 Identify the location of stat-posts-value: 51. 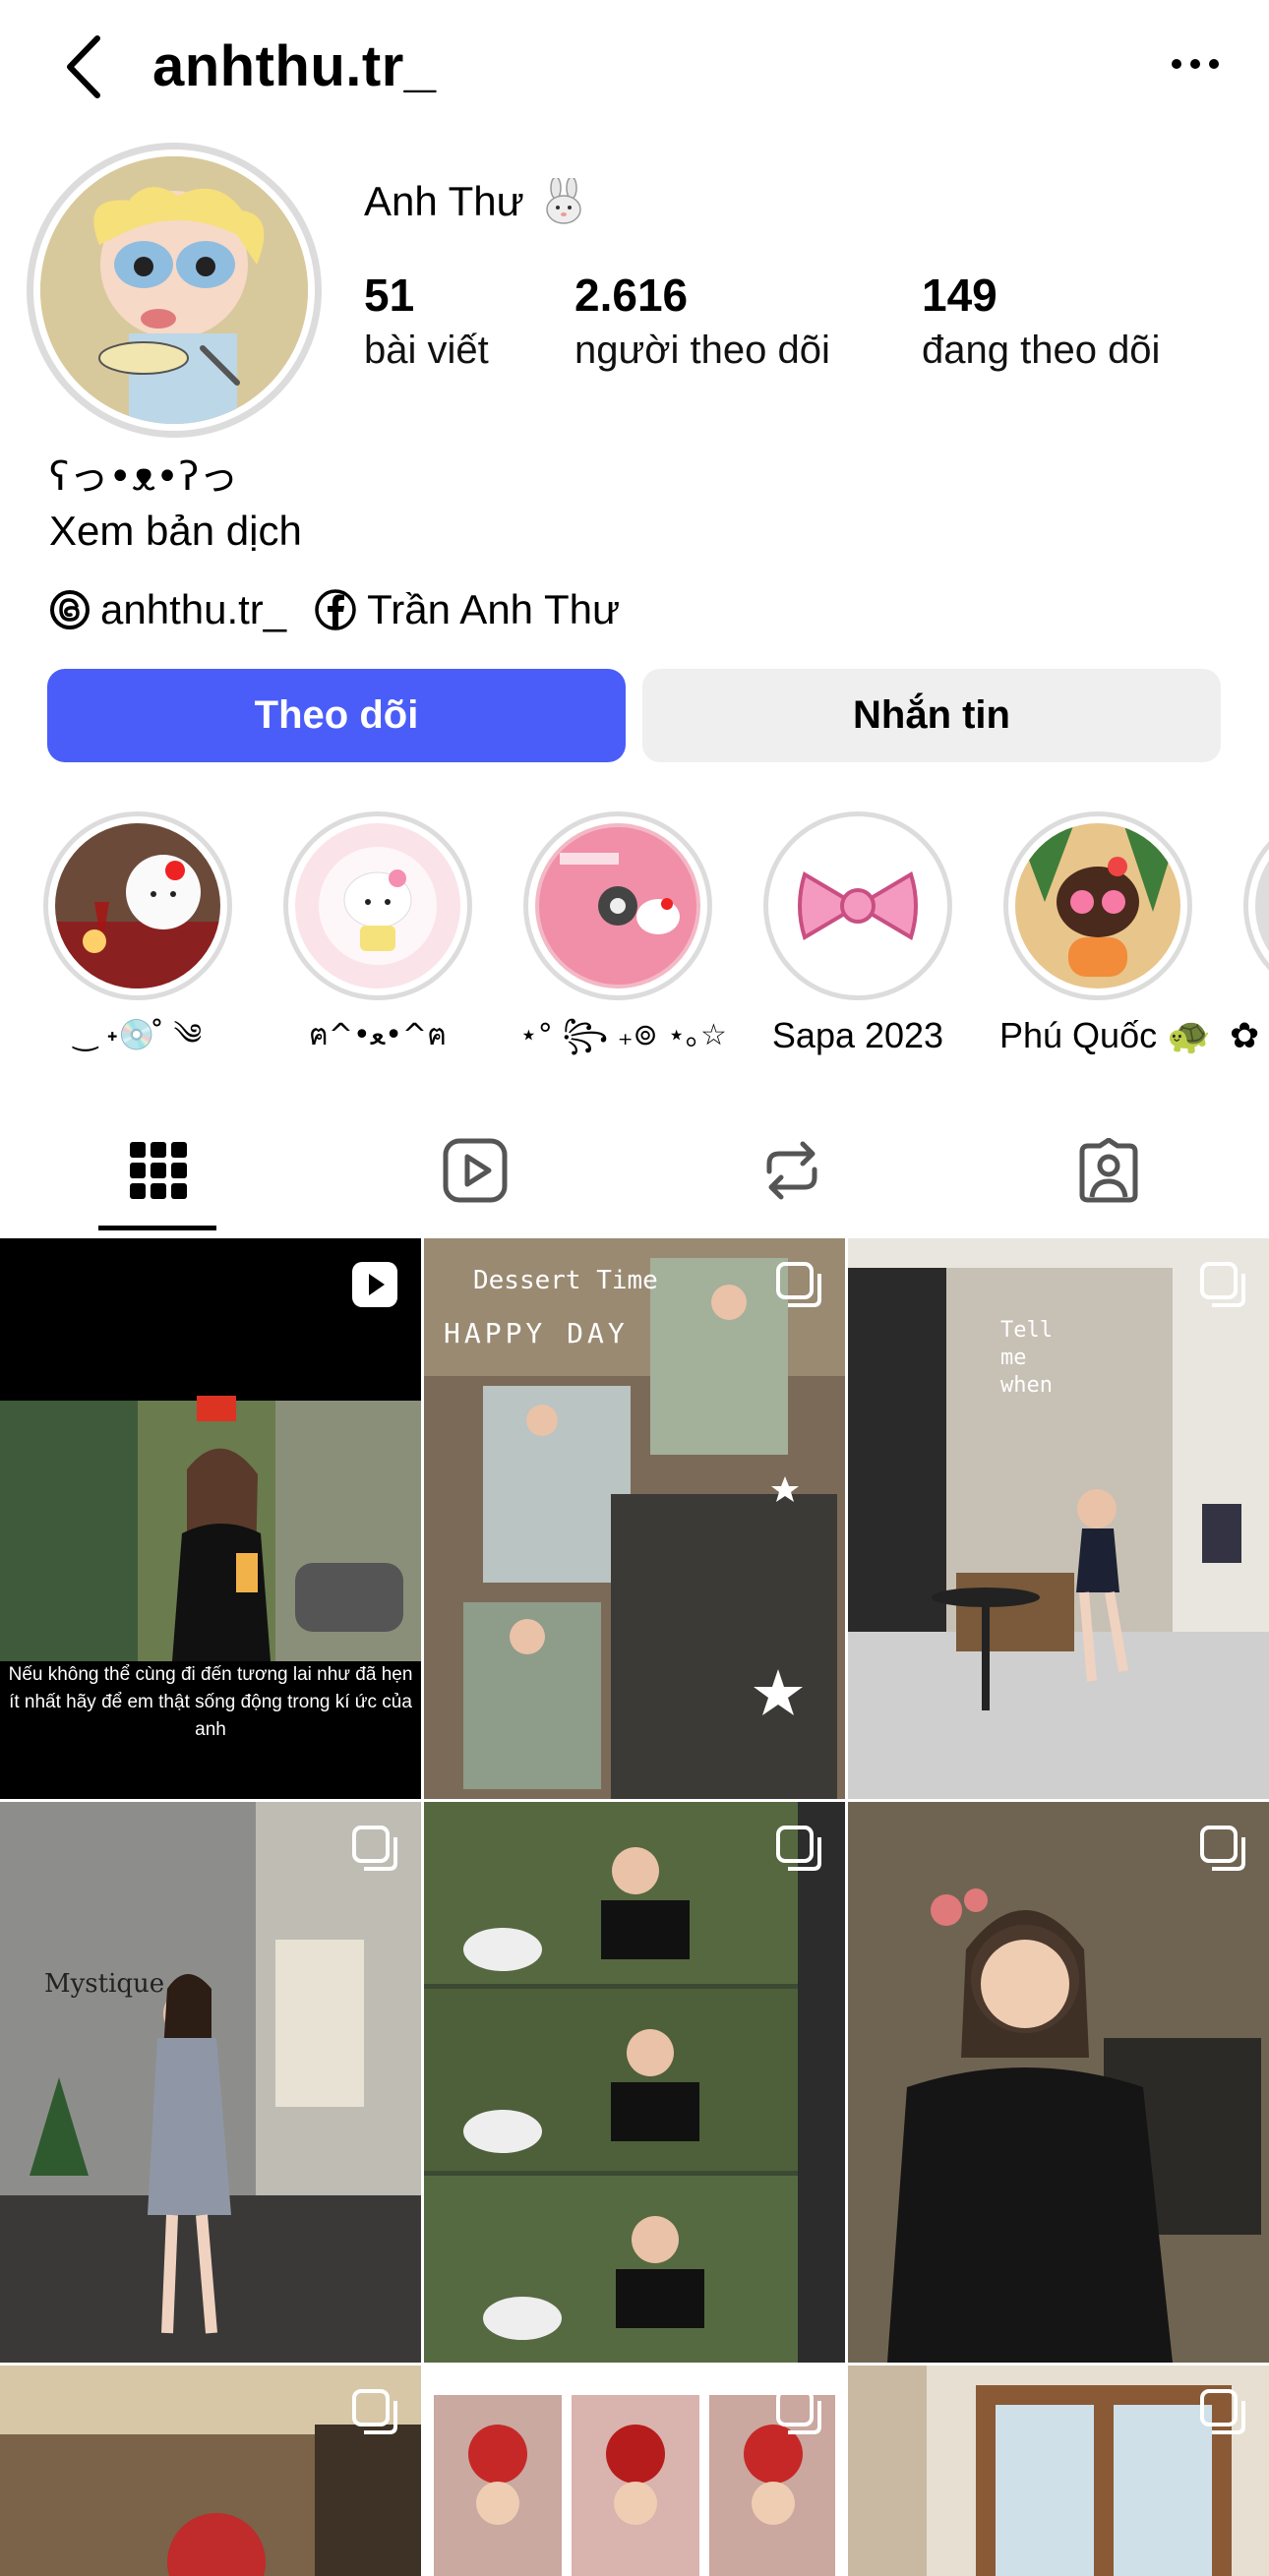
(389, 295).